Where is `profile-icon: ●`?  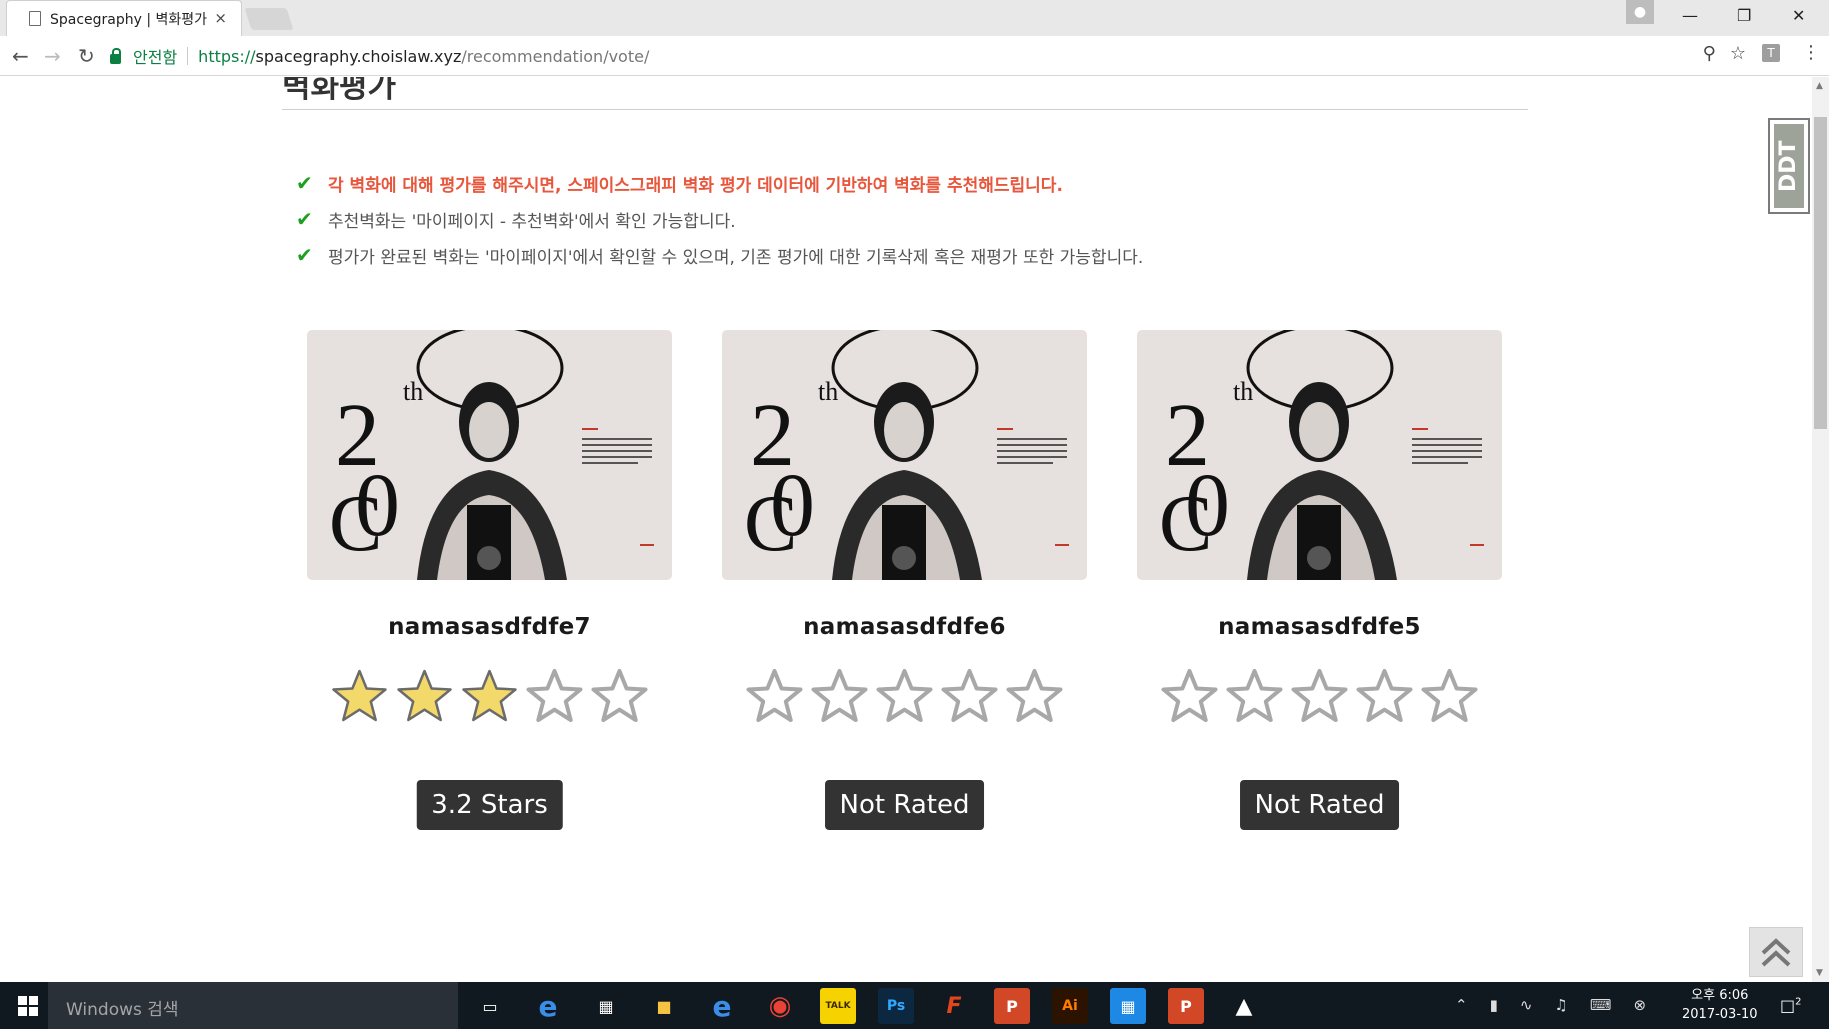
profile-icon: ● is located at coordinates (1640, 12).